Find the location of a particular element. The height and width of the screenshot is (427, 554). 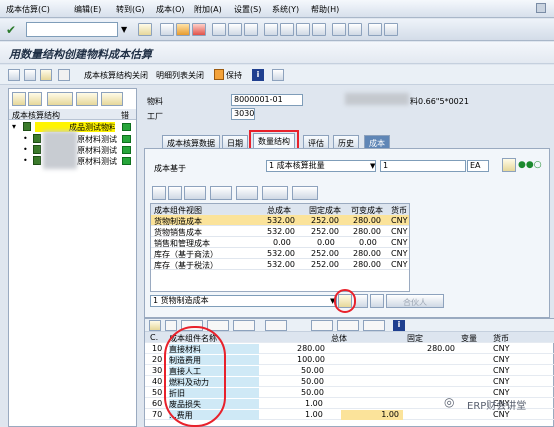

grid-filter-icon is located at coordinates (195, 193).